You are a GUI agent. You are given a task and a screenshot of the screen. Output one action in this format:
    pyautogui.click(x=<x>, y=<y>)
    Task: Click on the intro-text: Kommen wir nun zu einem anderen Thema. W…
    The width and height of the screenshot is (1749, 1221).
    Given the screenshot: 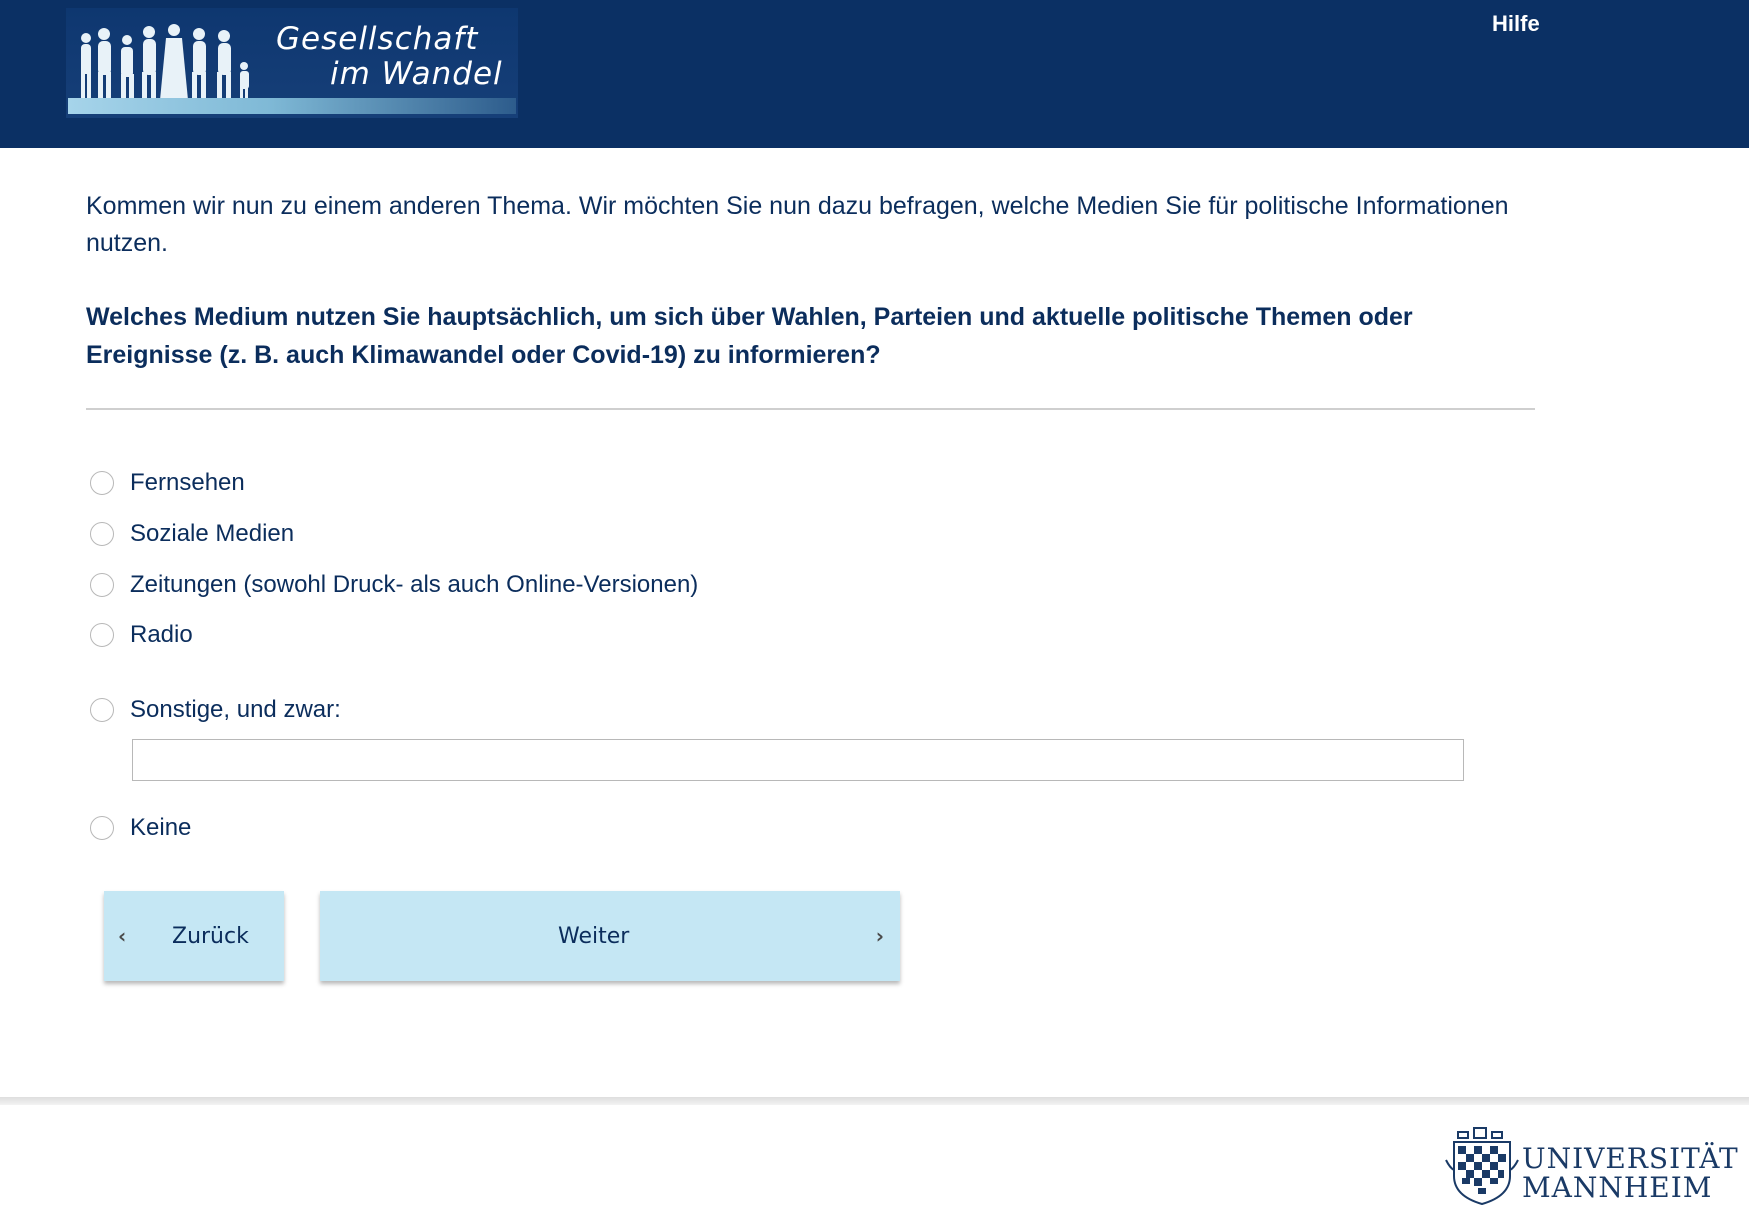 What is the action you would take?
    pyautogui.click(x=797, y=224)
    